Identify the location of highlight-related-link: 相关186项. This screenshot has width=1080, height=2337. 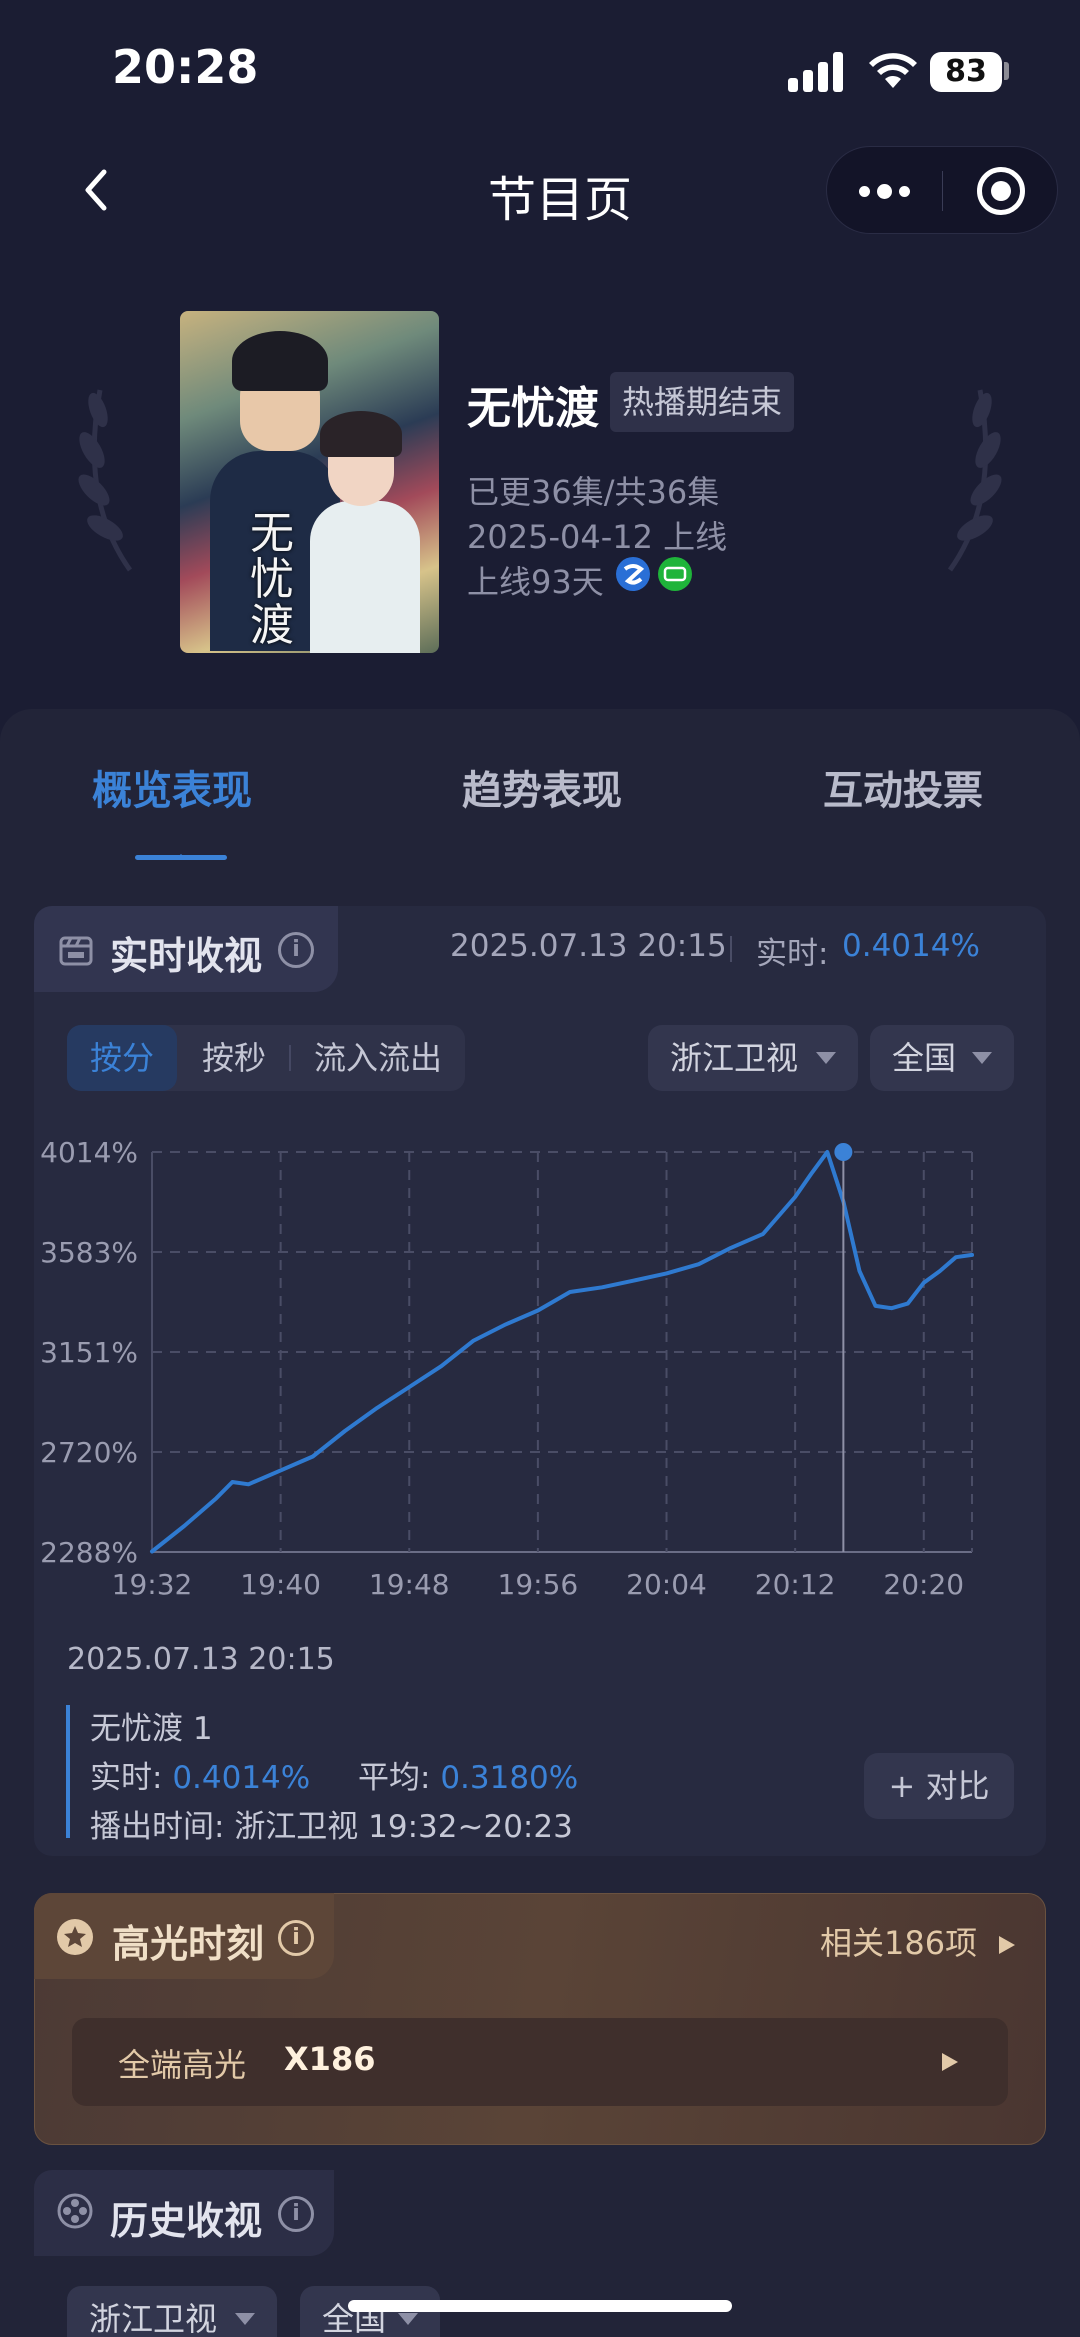
(918, 1941).